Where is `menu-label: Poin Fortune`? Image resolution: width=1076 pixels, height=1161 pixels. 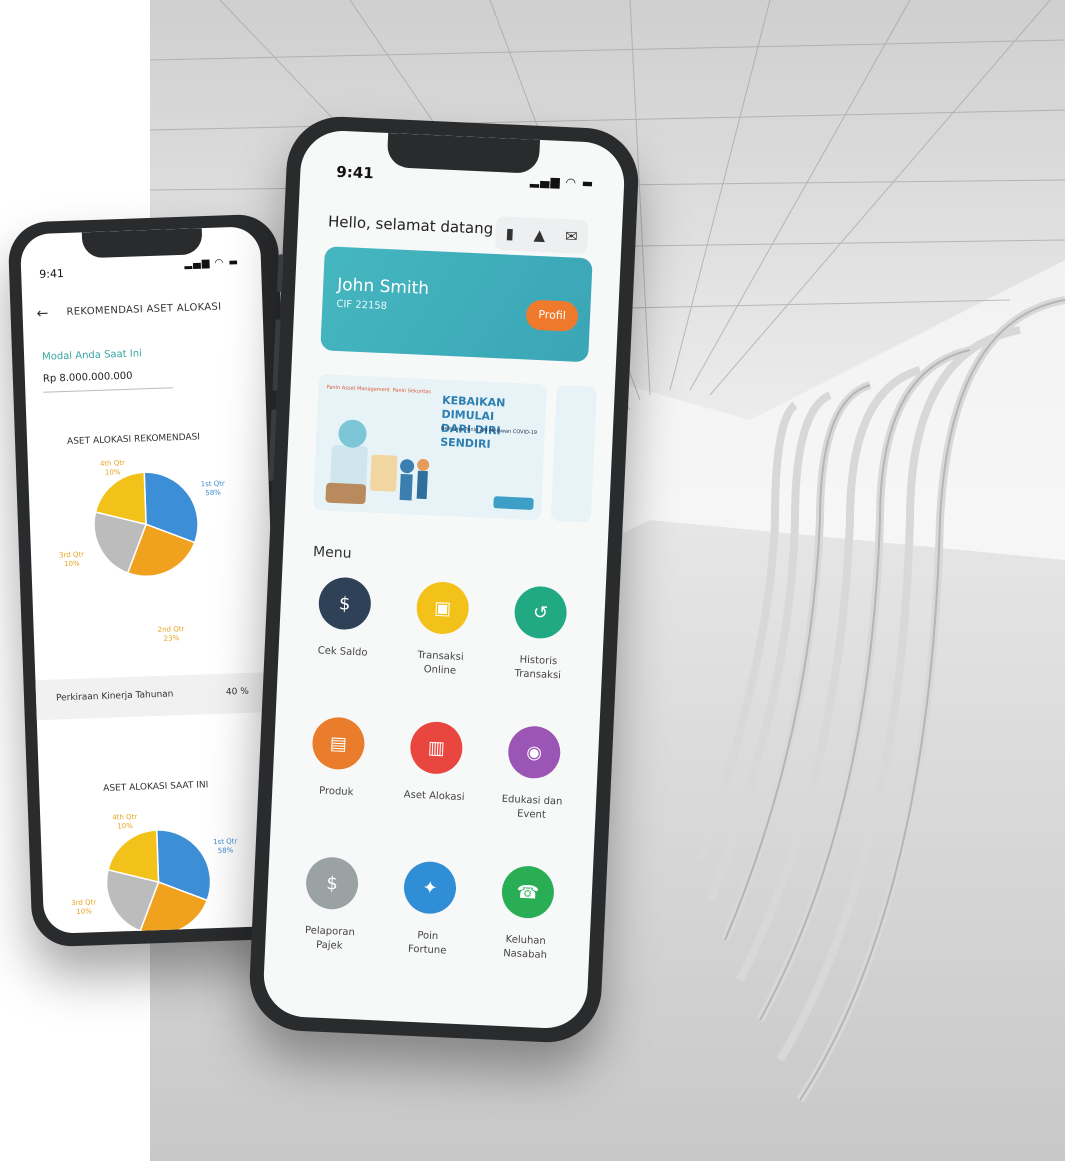 menu-label: Poin Fortune is located at coordinates (427, 943).